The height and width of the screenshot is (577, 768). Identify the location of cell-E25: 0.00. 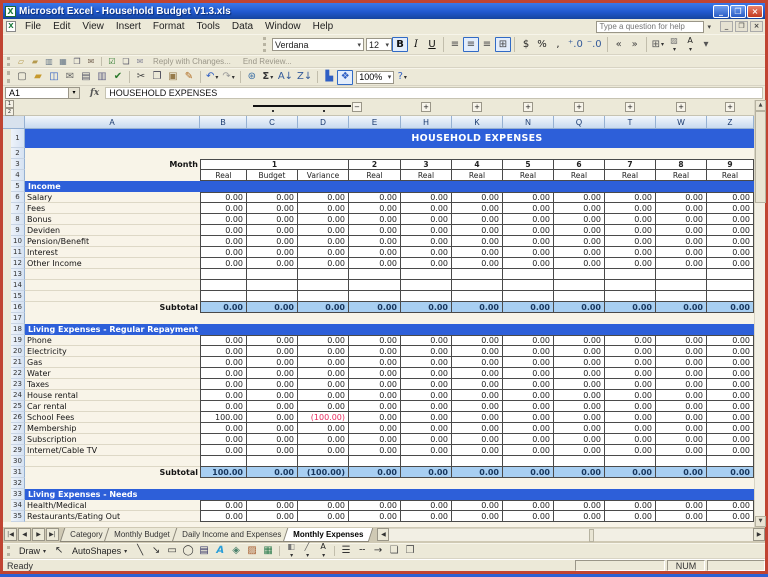
(375, 406).